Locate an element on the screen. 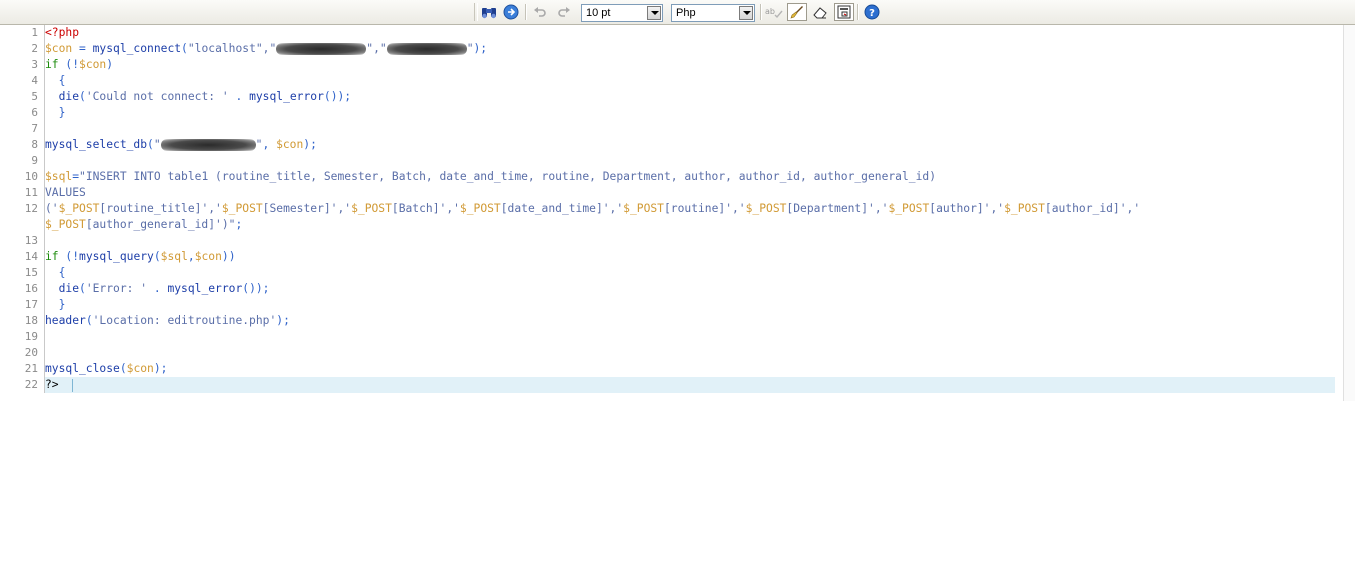 The width and height of the screenshot is (1355, 567). line-number: 22 is located at coordinates (31, 384).